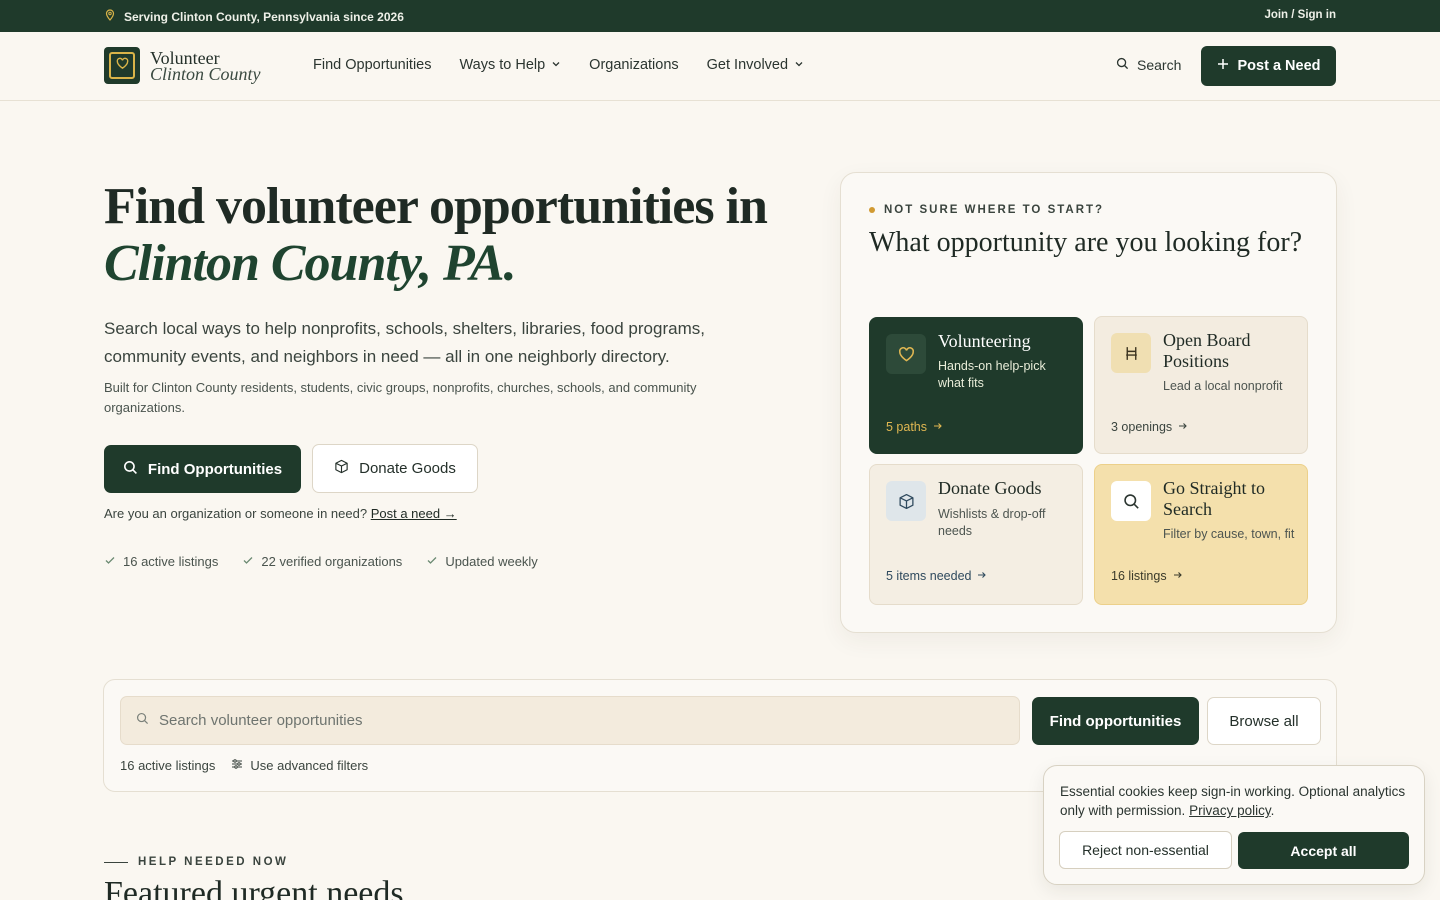 Image resolution: width=1440 pixels, height=900 pixels. Describe the element at coordinates (1148, 65) in the screenshot. I see `header-search-button: Search` at that location.